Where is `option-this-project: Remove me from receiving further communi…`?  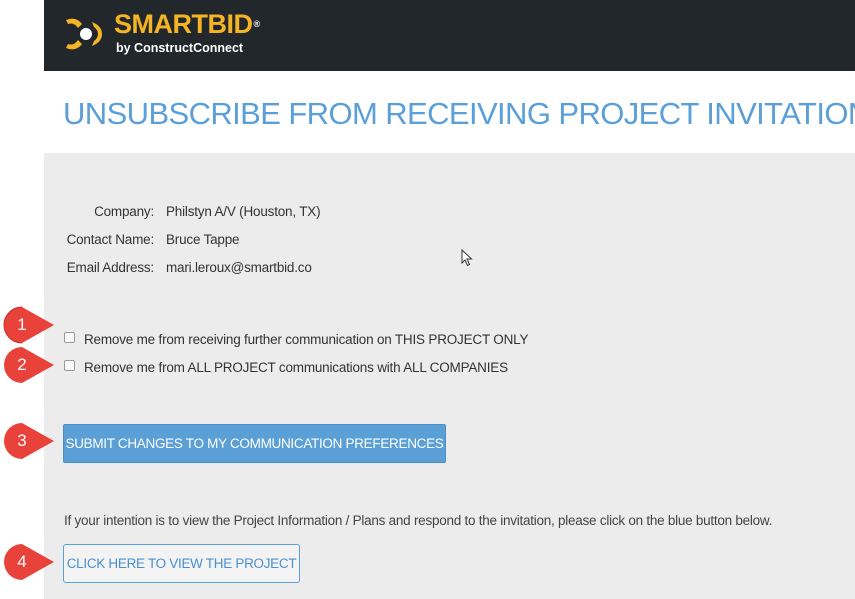 option-this-project: Remove me from receiving further communi… is located at coordinates (296, 339).